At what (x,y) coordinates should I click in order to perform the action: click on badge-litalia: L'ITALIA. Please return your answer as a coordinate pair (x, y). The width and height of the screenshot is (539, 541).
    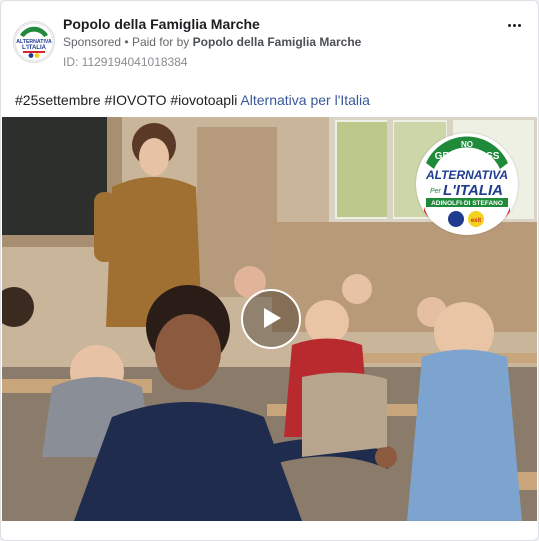
    Looking at the image, I should click on (473, 190).